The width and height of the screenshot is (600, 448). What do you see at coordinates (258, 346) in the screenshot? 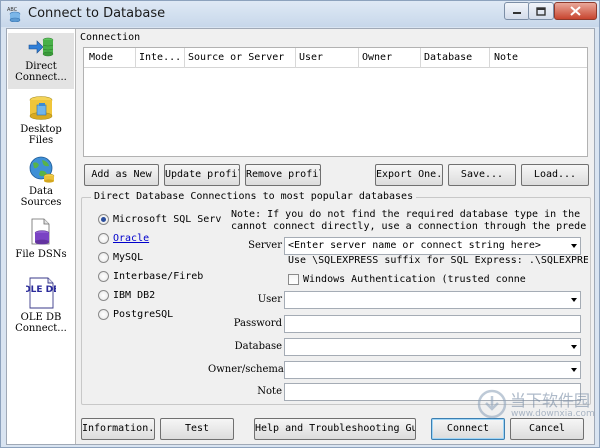
I see `database-label: Database` at bounding box center [258, 346].